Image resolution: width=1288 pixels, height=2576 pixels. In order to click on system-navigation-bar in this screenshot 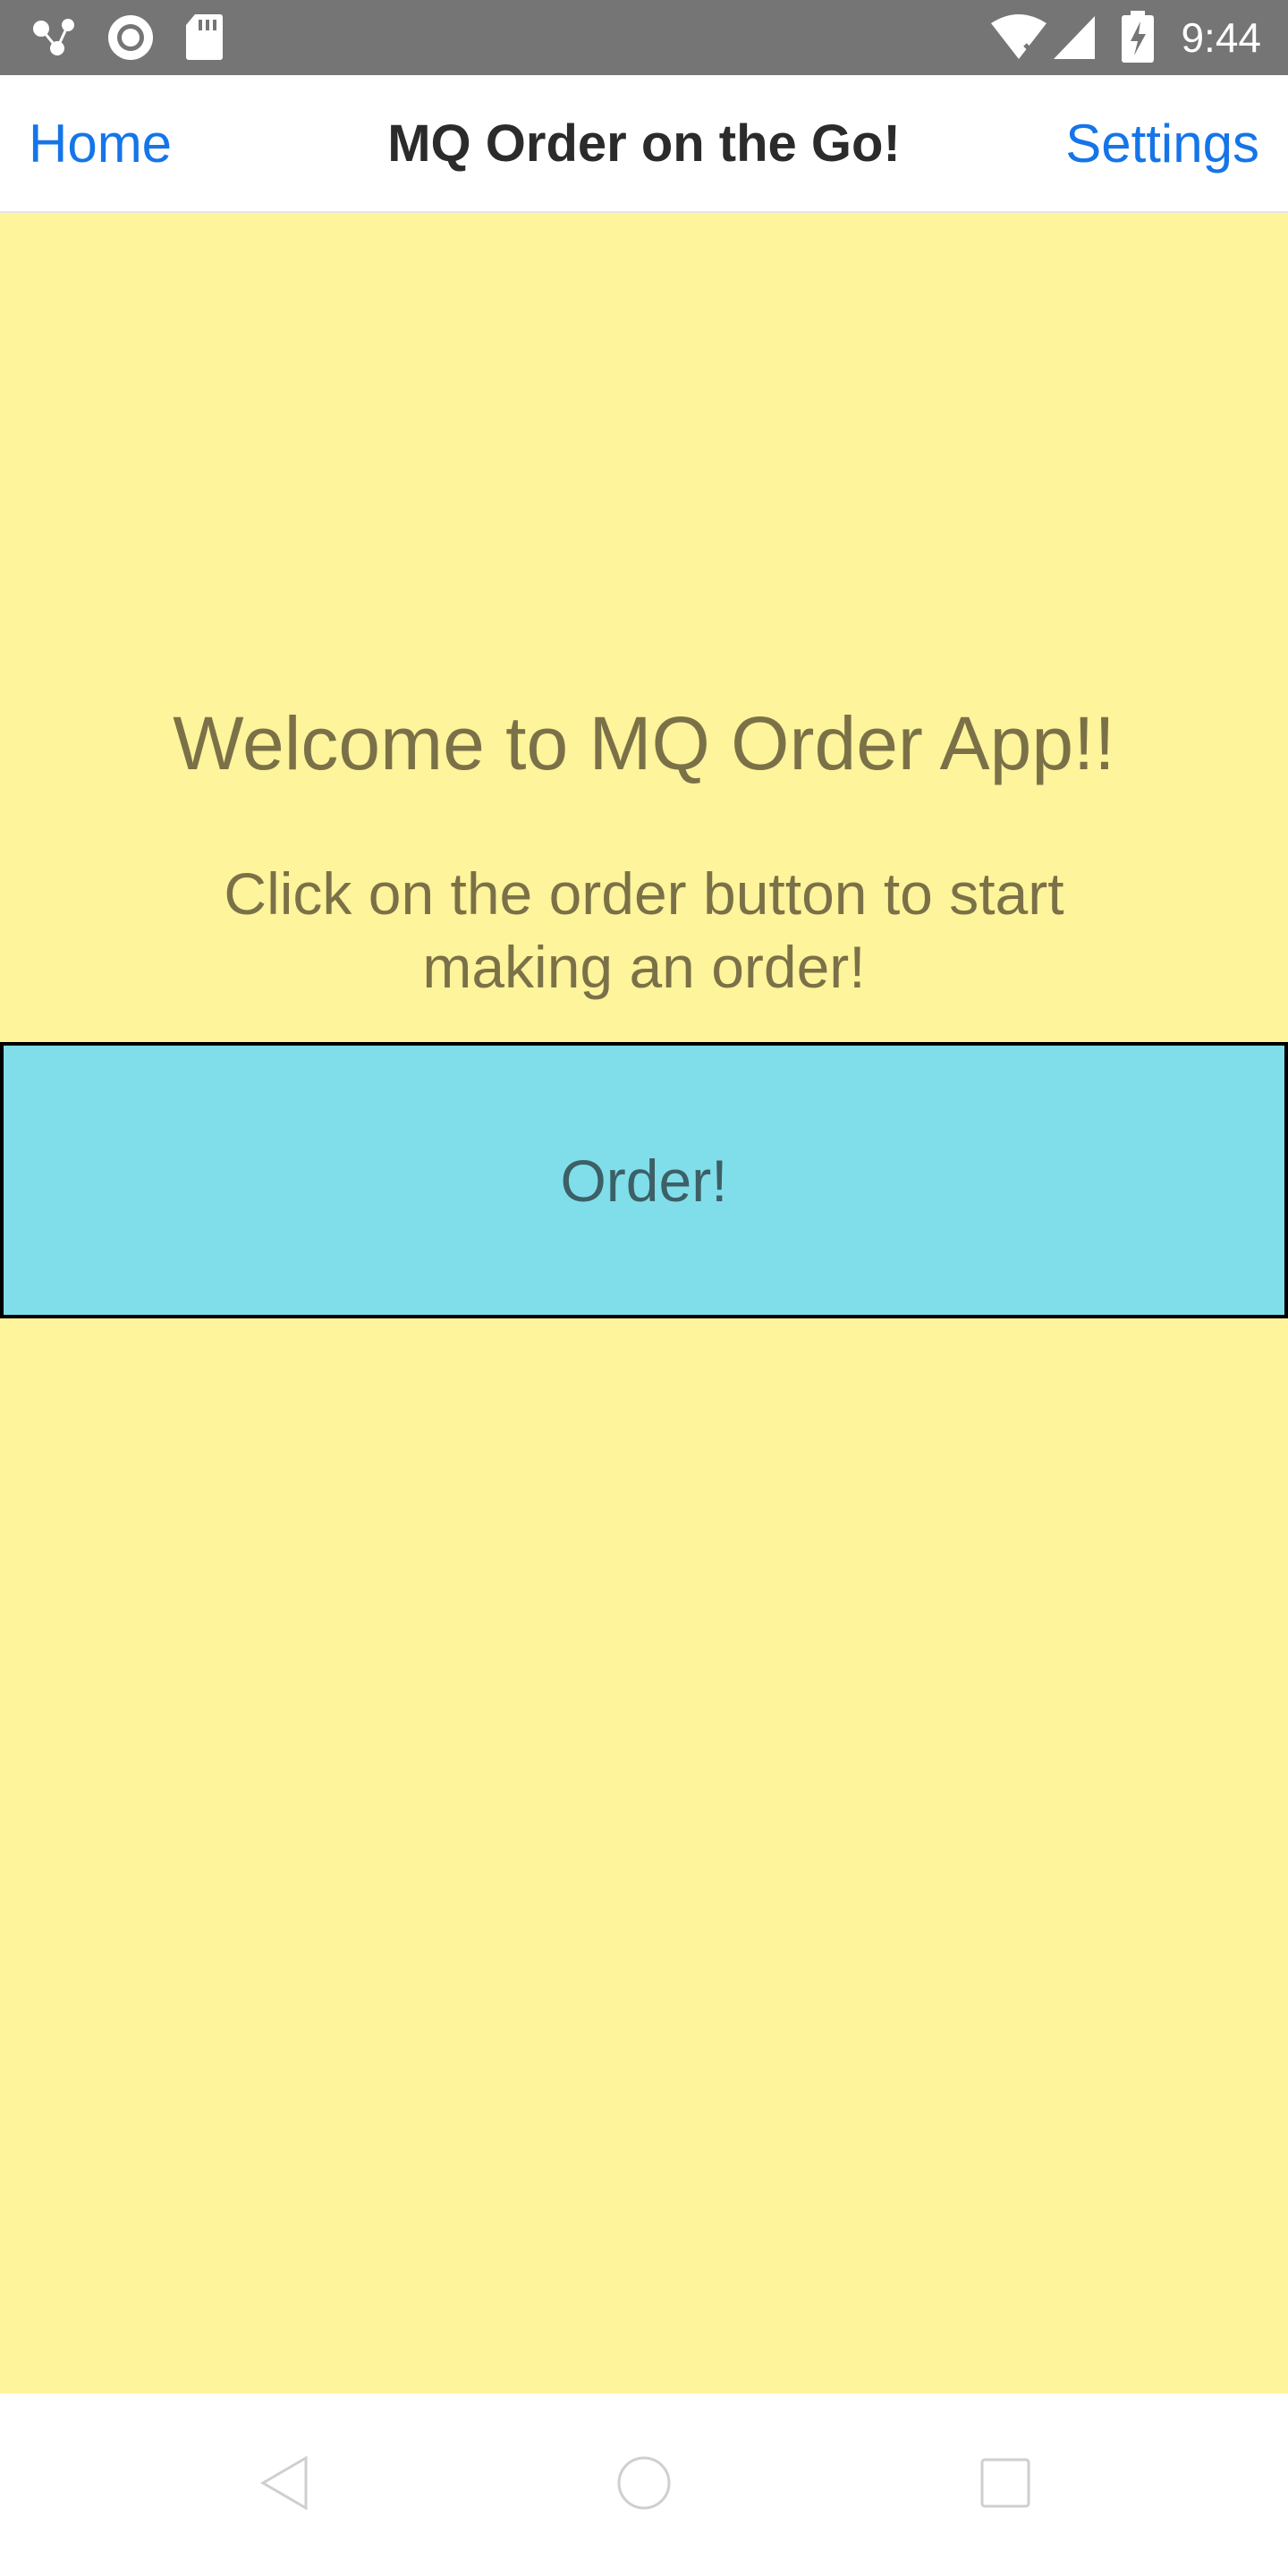, I will do `click(644, 2485)`.